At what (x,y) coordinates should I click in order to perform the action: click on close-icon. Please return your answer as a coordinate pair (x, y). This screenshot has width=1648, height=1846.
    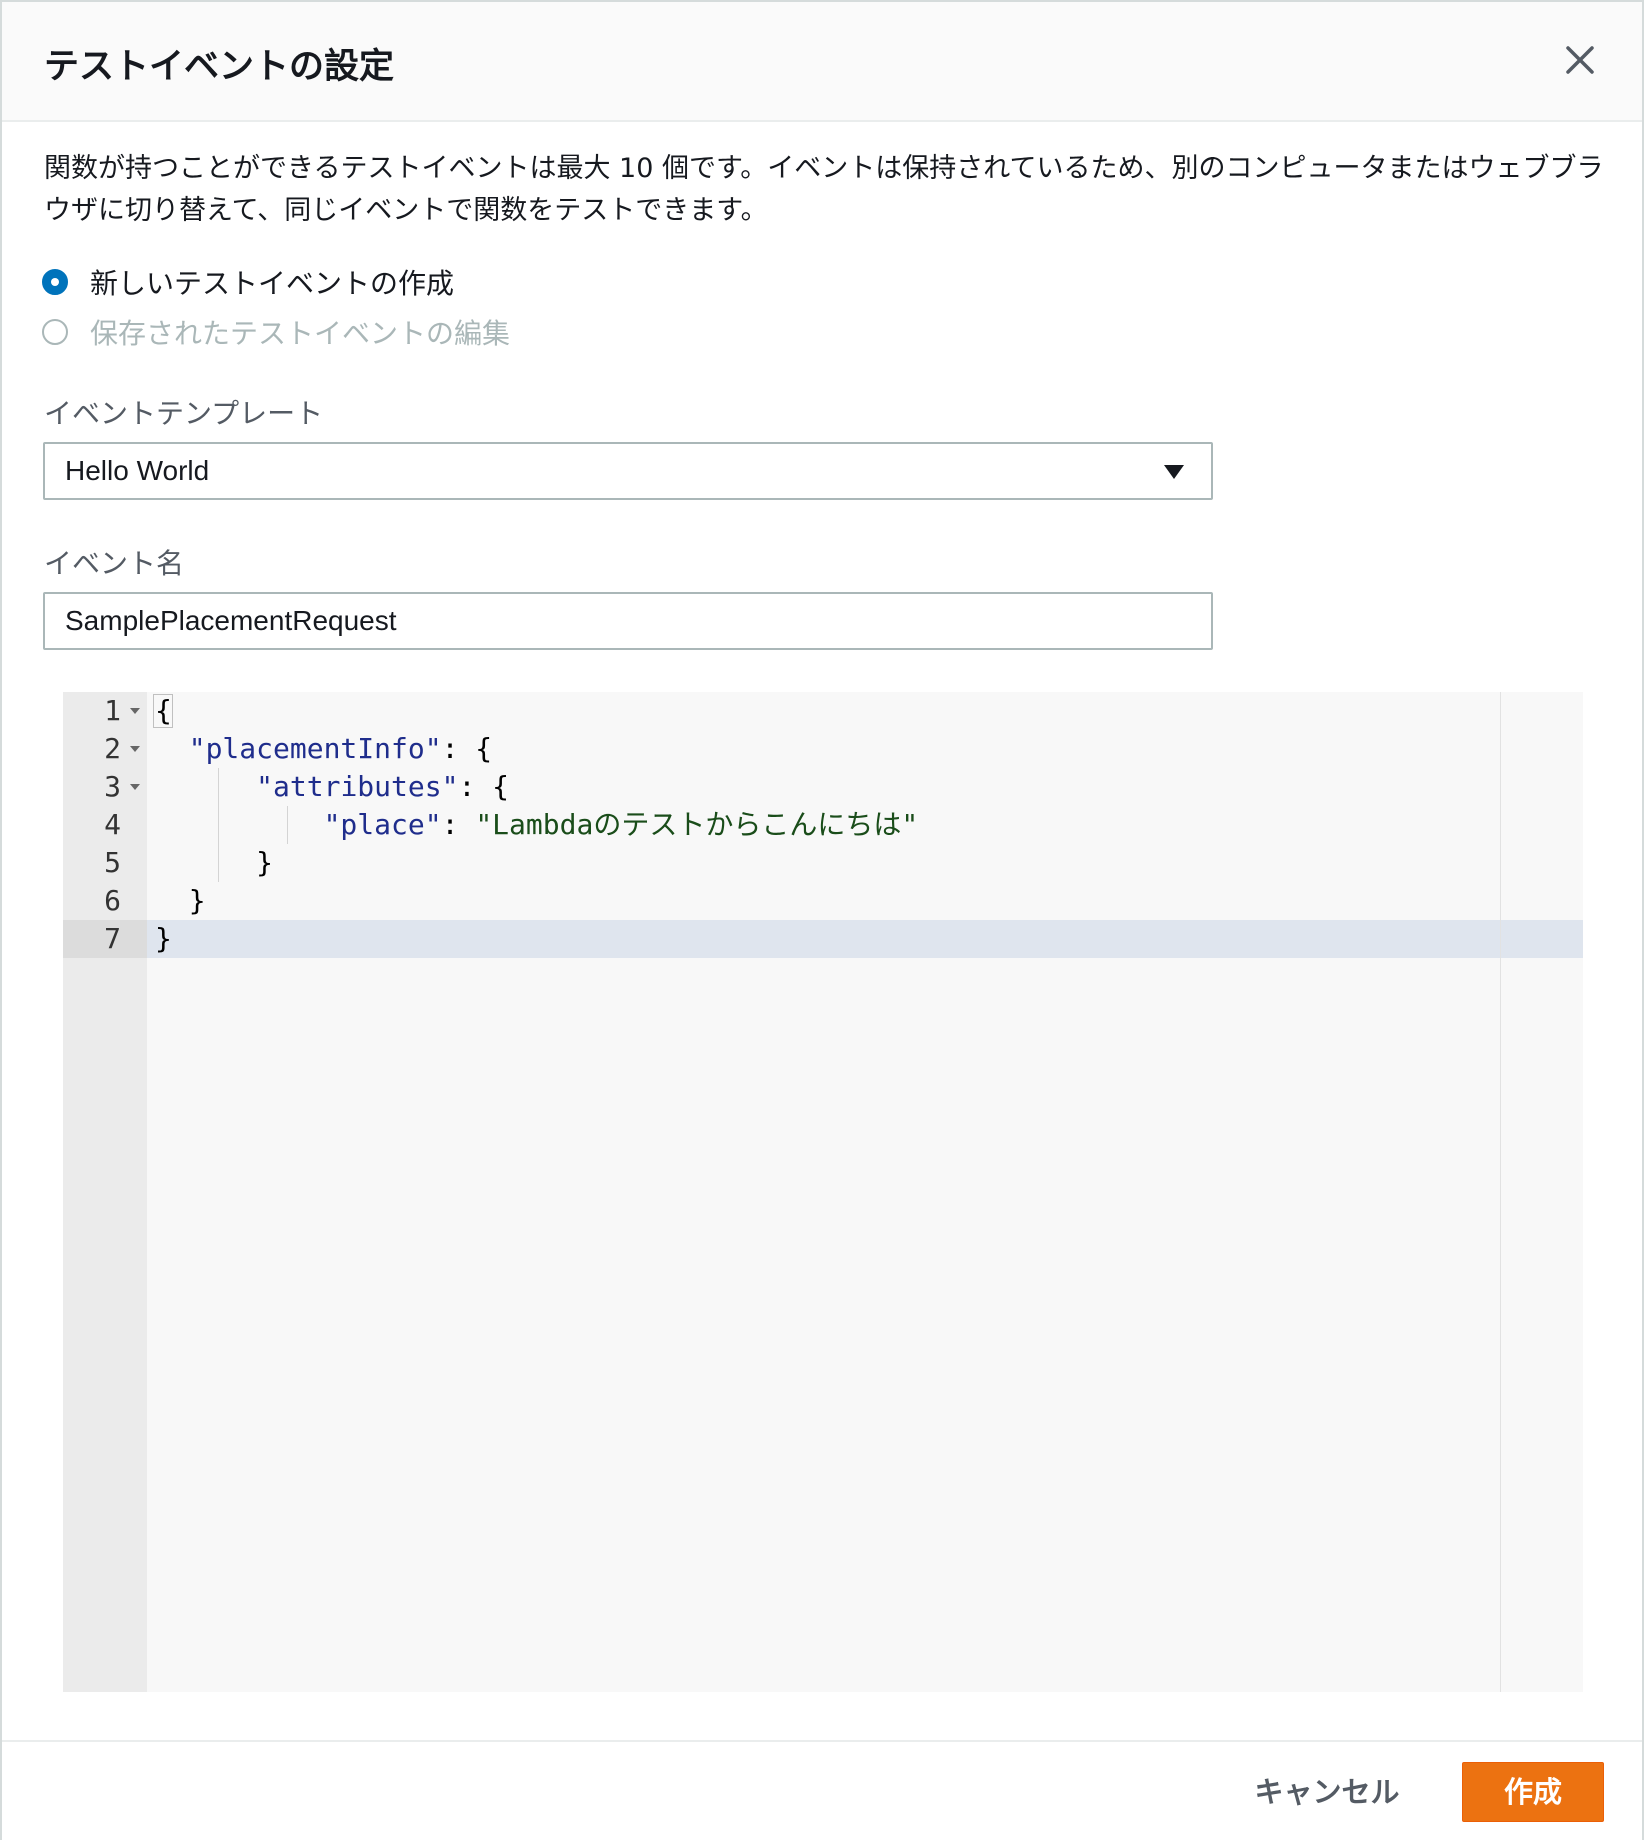
    Looking at the image, I should click on (1580, 60).